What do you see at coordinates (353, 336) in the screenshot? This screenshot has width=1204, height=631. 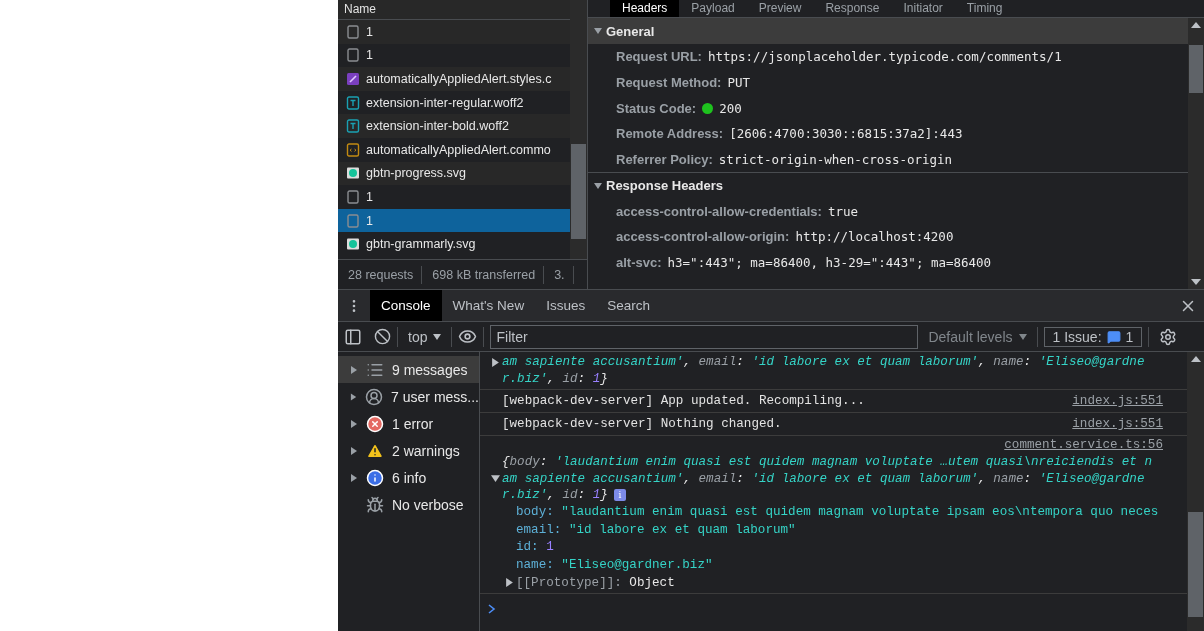 I see `sidebar-icon` at bounding box center [353, 336].